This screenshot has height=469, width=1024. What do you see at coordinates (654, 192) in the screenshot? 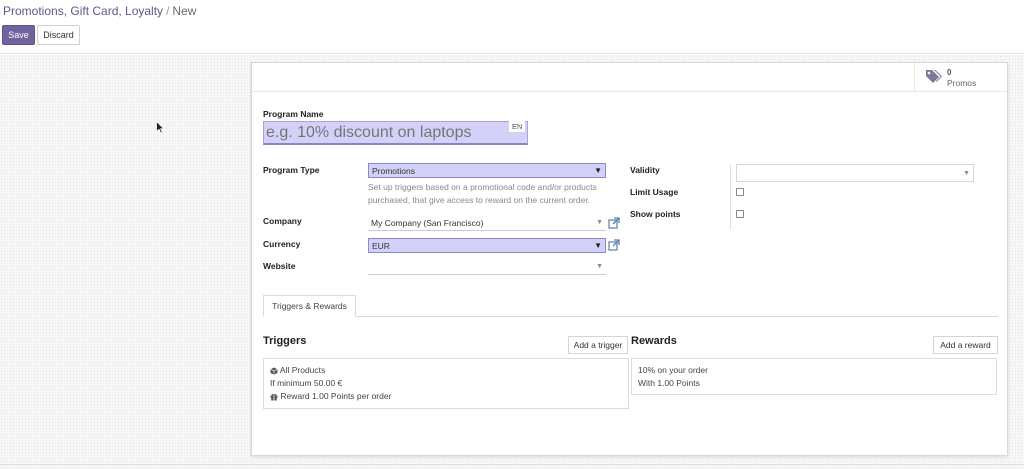
I see `limit-usage-label: Limit Usage` at bounding box center [654, 192].